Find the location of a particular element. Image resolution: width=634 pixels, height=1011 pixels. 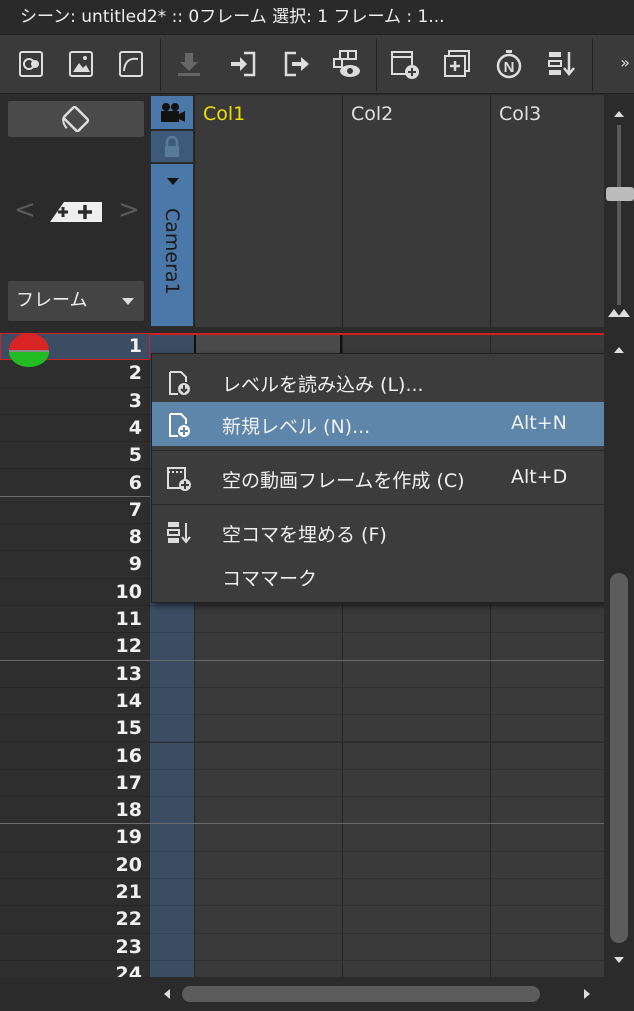

column-header-col1: Col1 is located at coordinates (268, 211).